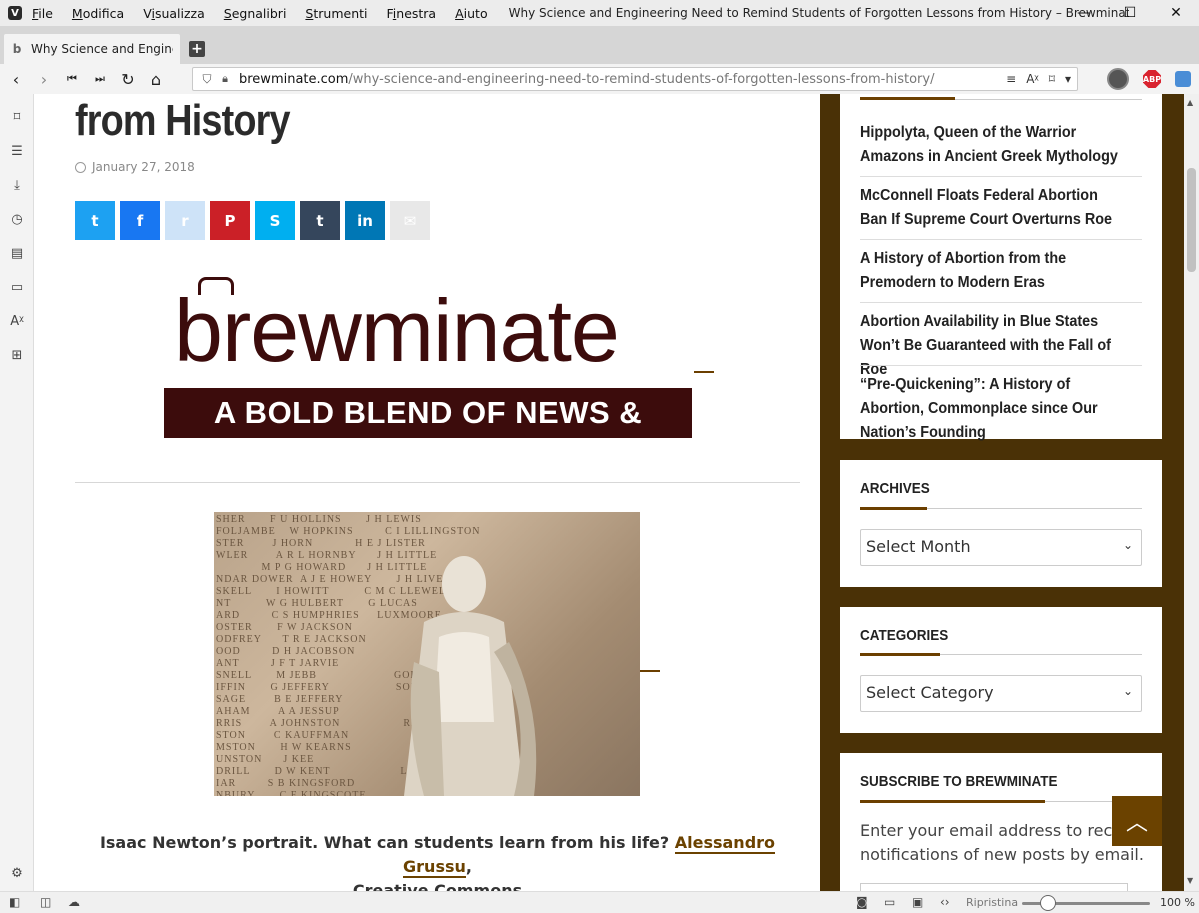  What do you see at coordinates (100, 79) in the screenshot?
I see `fast-forward-icon: ⏭` at bounding box center [100, 79].